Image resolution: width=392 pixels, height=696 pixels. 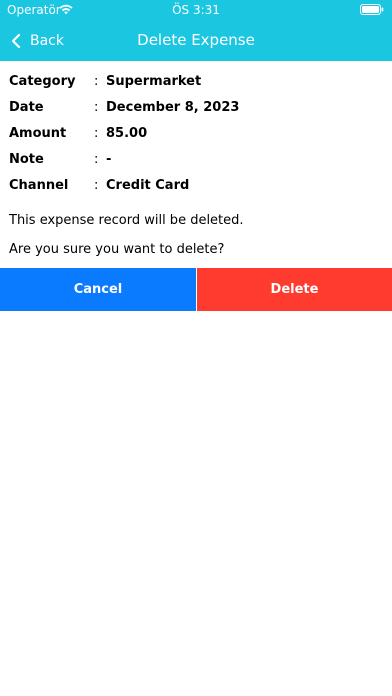 What do you see at coordinates (126, 220) in the screenshot?
I see `delete-warning-text: This expense record will be deleted.` at bounding box center [126, 220].